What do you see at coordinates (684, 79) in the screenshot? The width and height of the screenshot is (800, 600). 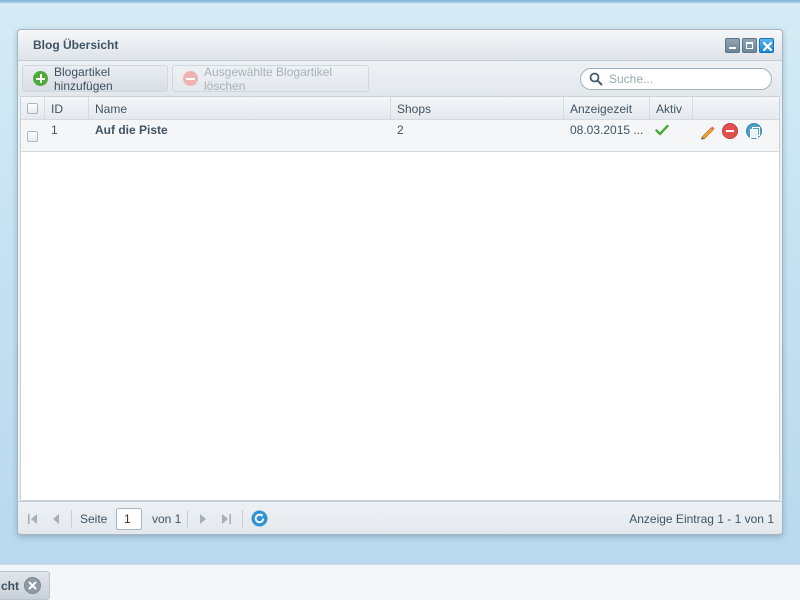 I see `search-input` at bounding box center [684, 79].